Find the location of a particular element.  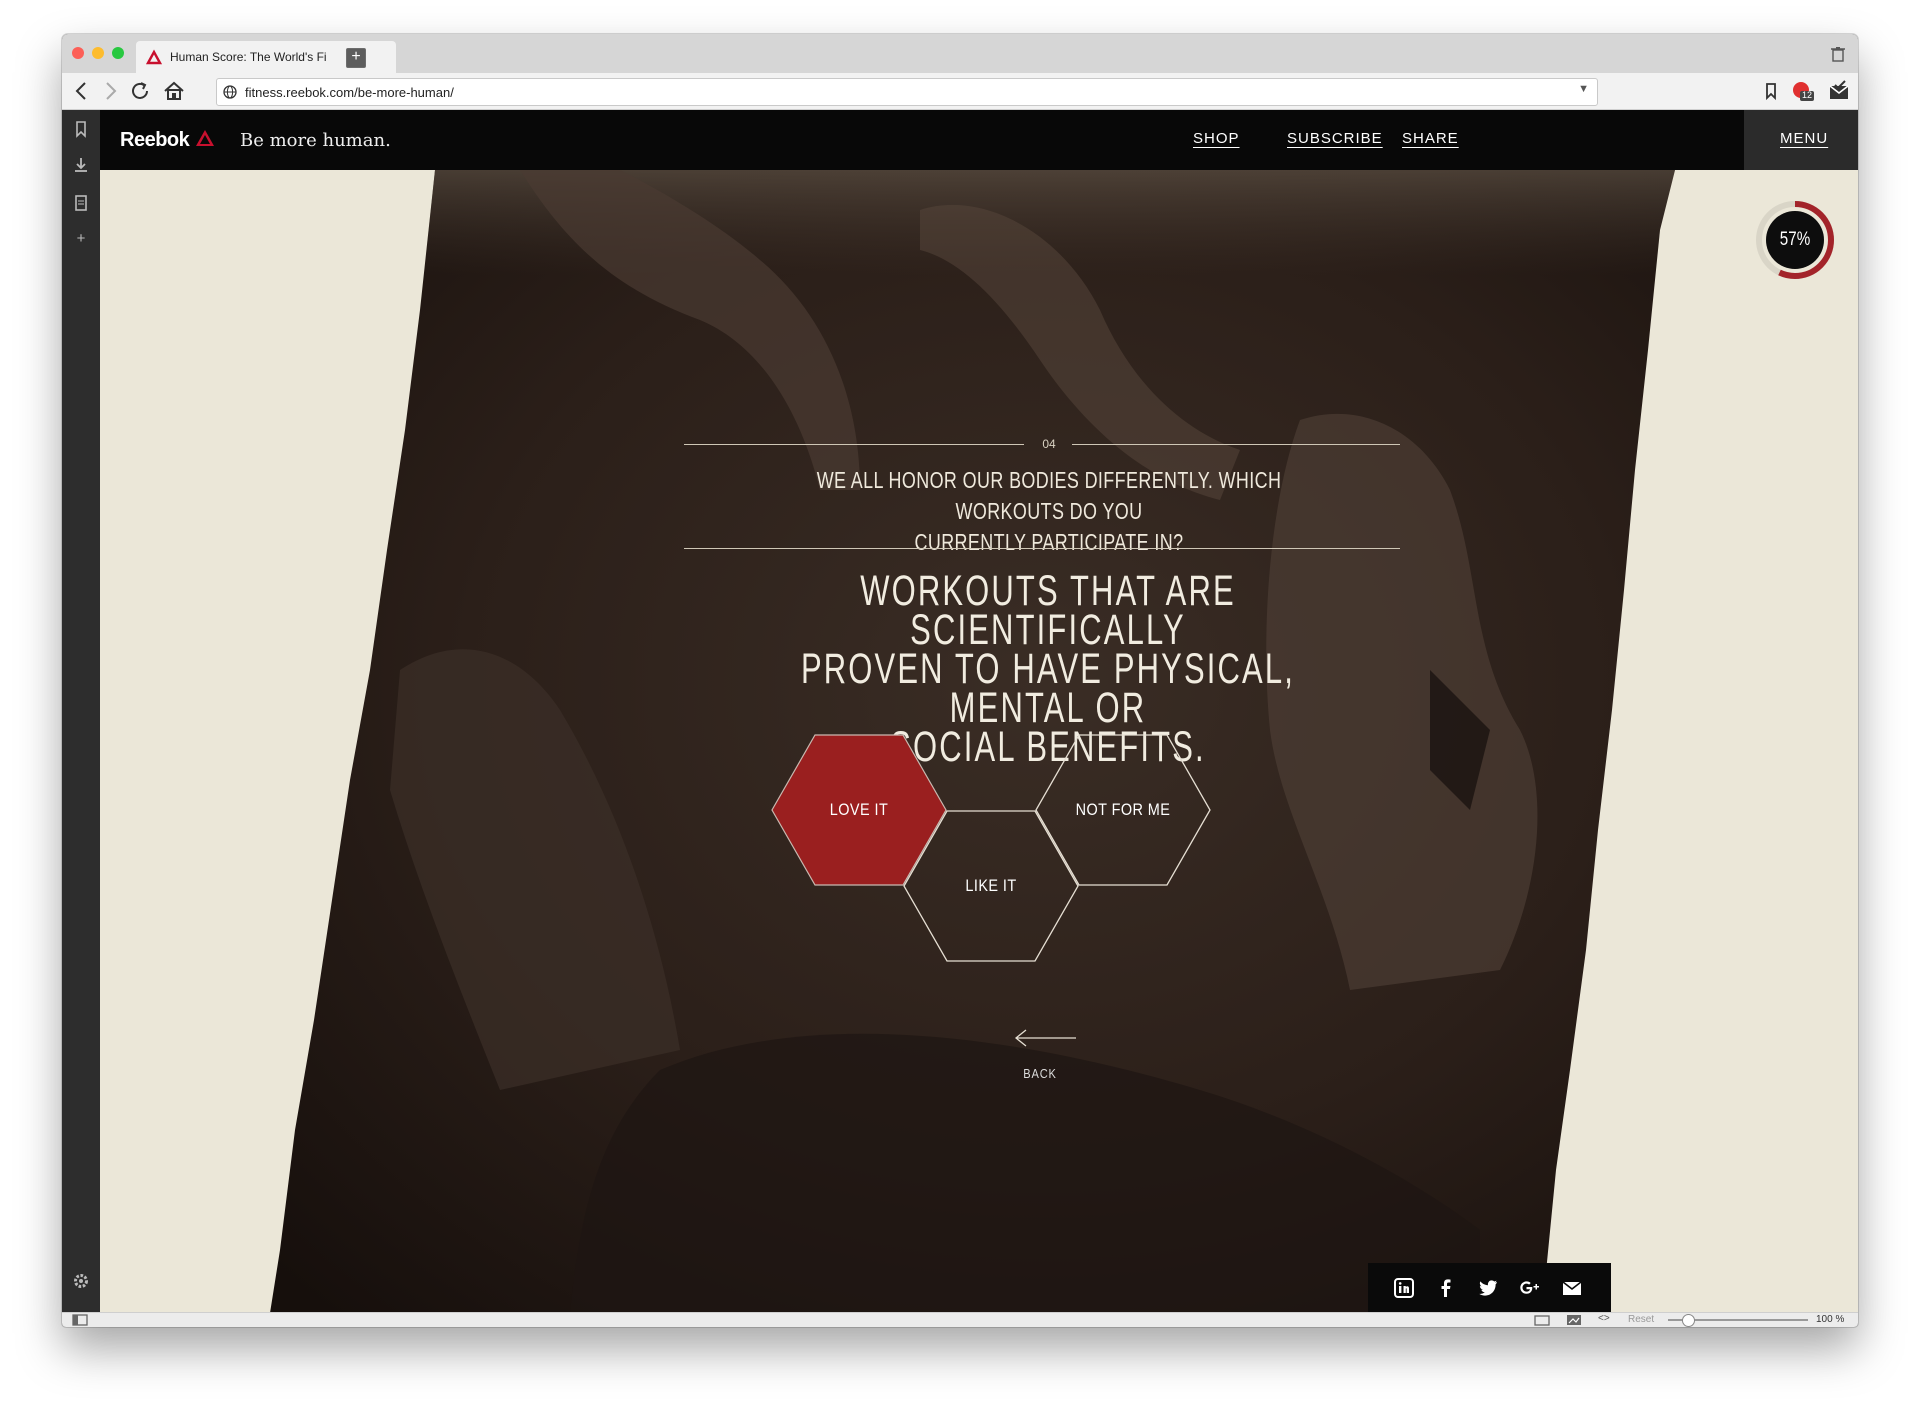

trash-icon is located at coordinates (1838, 54).